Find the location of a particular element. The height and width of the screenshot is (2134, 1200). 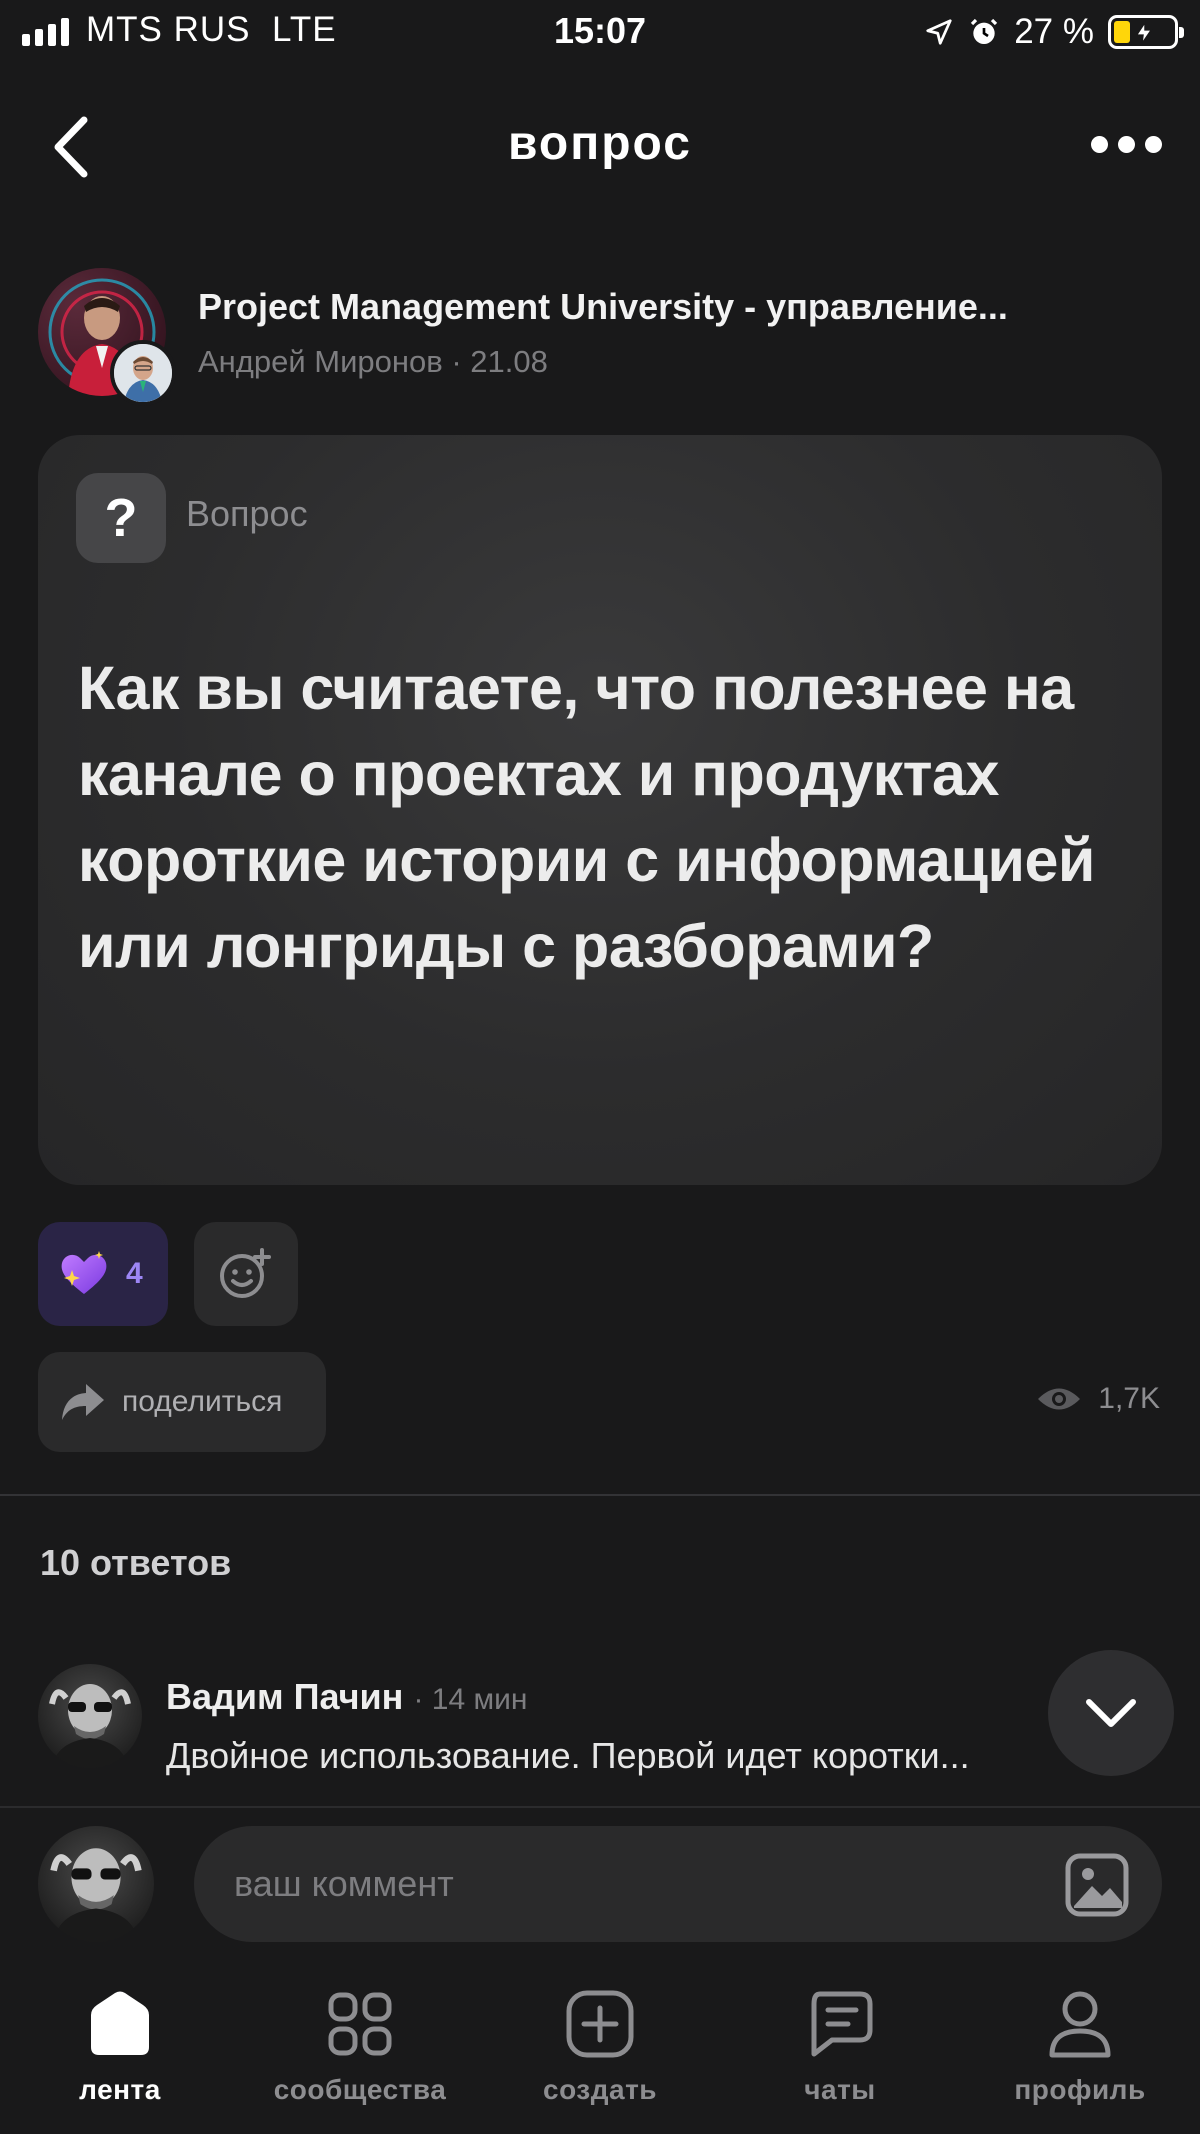

more-button is located at coordinates (1126, 144).